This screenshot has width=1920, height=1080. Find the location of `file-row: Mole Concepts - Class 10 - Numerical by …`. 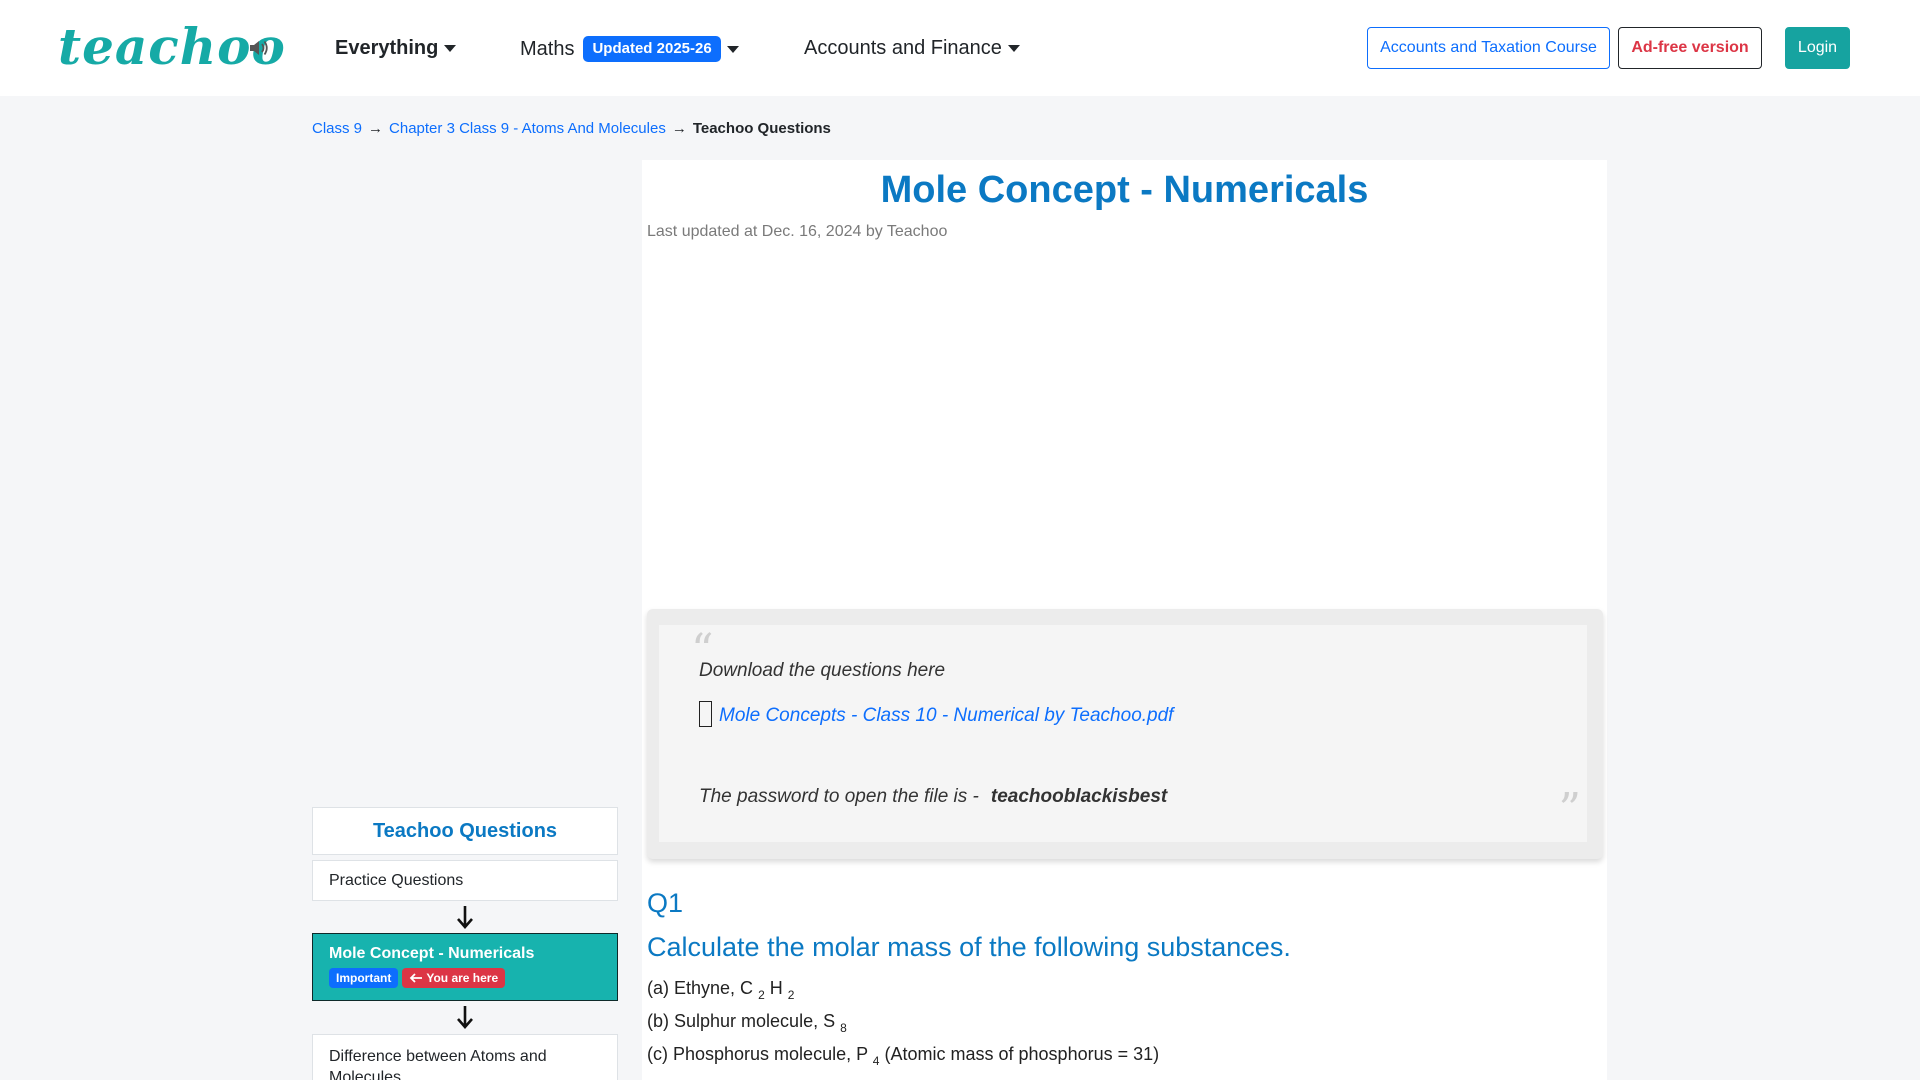

file-row: Mole Concepts - Class 10 - Numerical by … is located at coordinates (936, 714).